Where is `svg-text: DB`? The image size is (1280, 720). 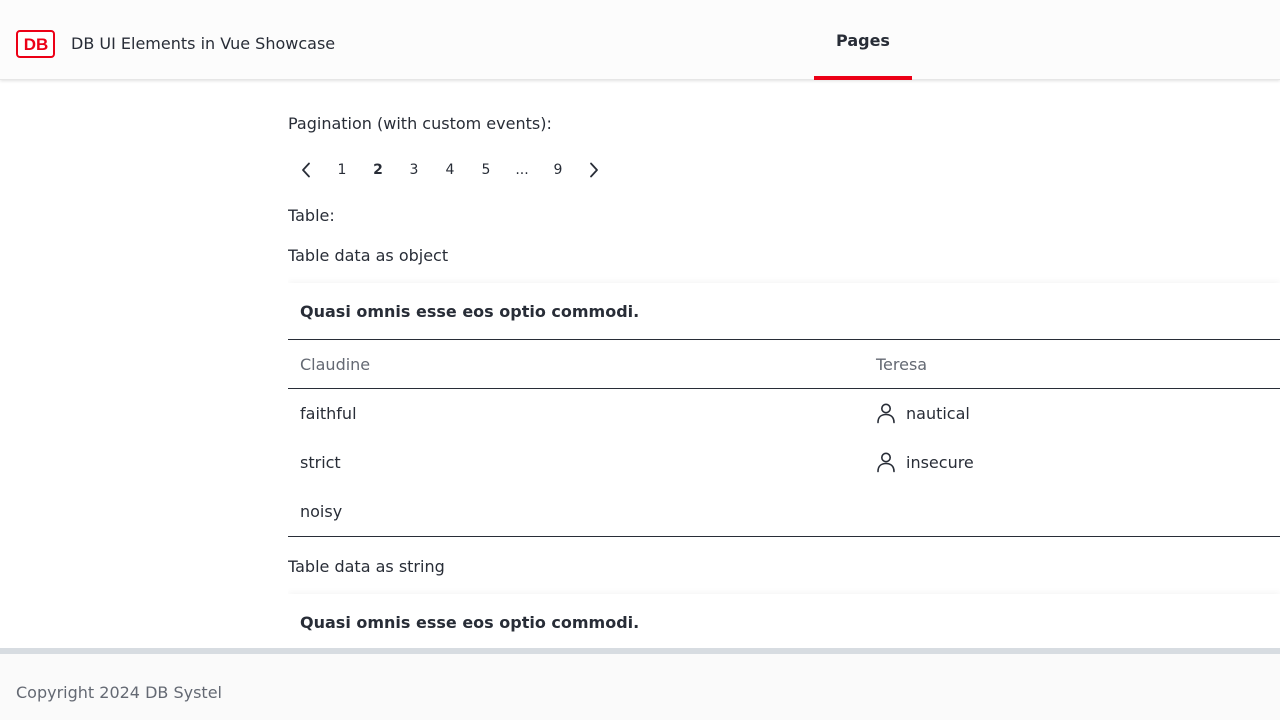
svg-text: DB is located at coordinates (35, 44).